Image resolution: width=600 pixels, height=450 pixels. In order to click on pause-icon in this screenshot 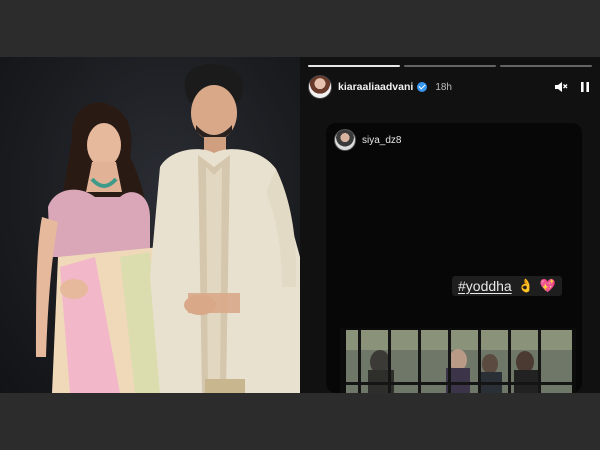, I will do `click(585, 87)`.